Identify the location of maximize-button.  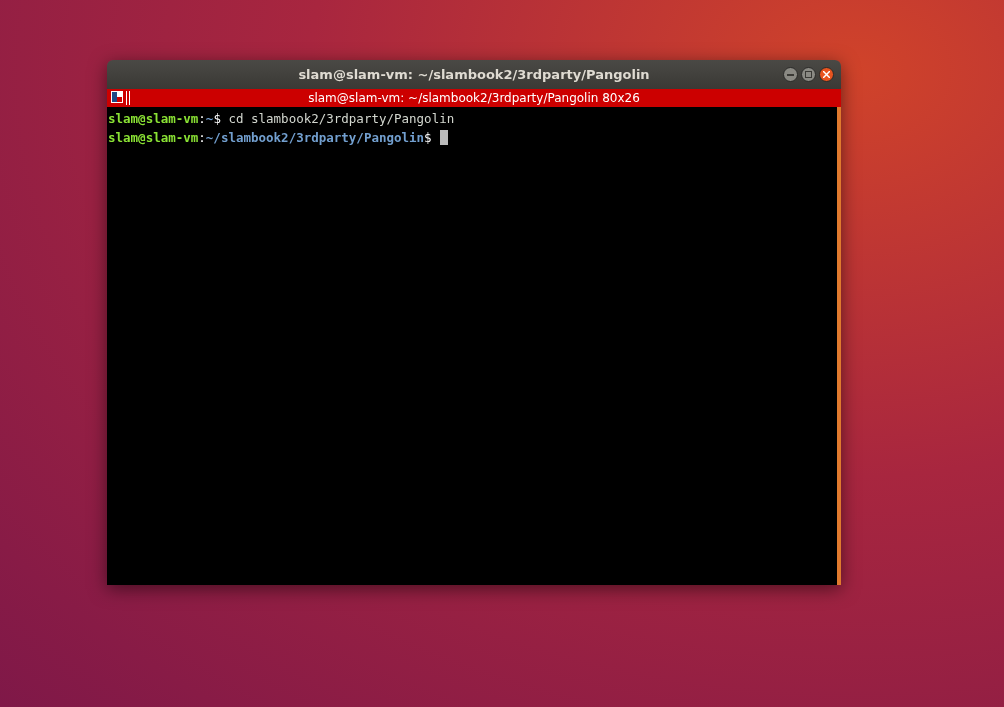
(808, 74).